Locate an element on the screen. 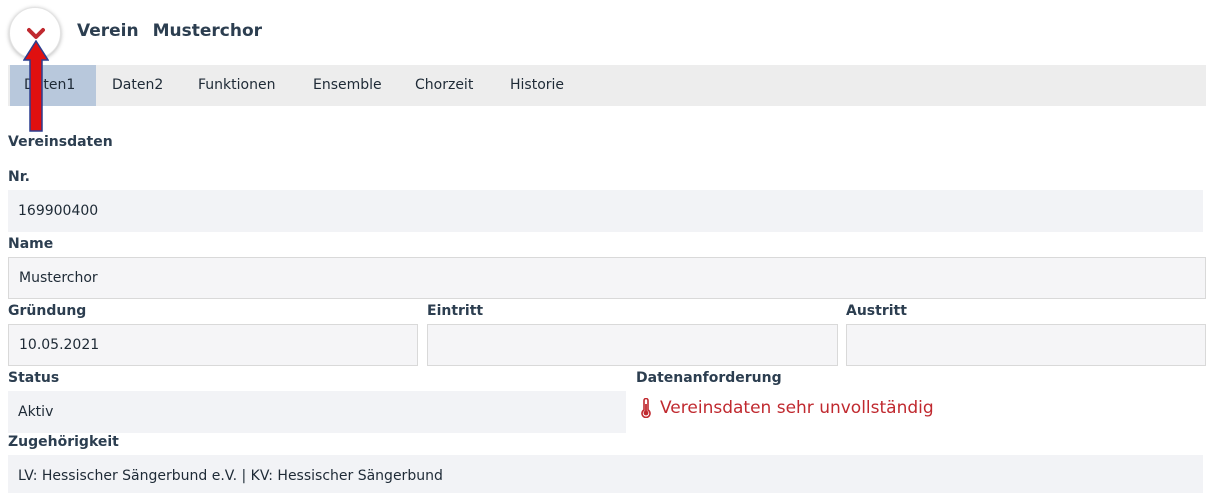  thermometer-icon is located at coordinates (646, 408).